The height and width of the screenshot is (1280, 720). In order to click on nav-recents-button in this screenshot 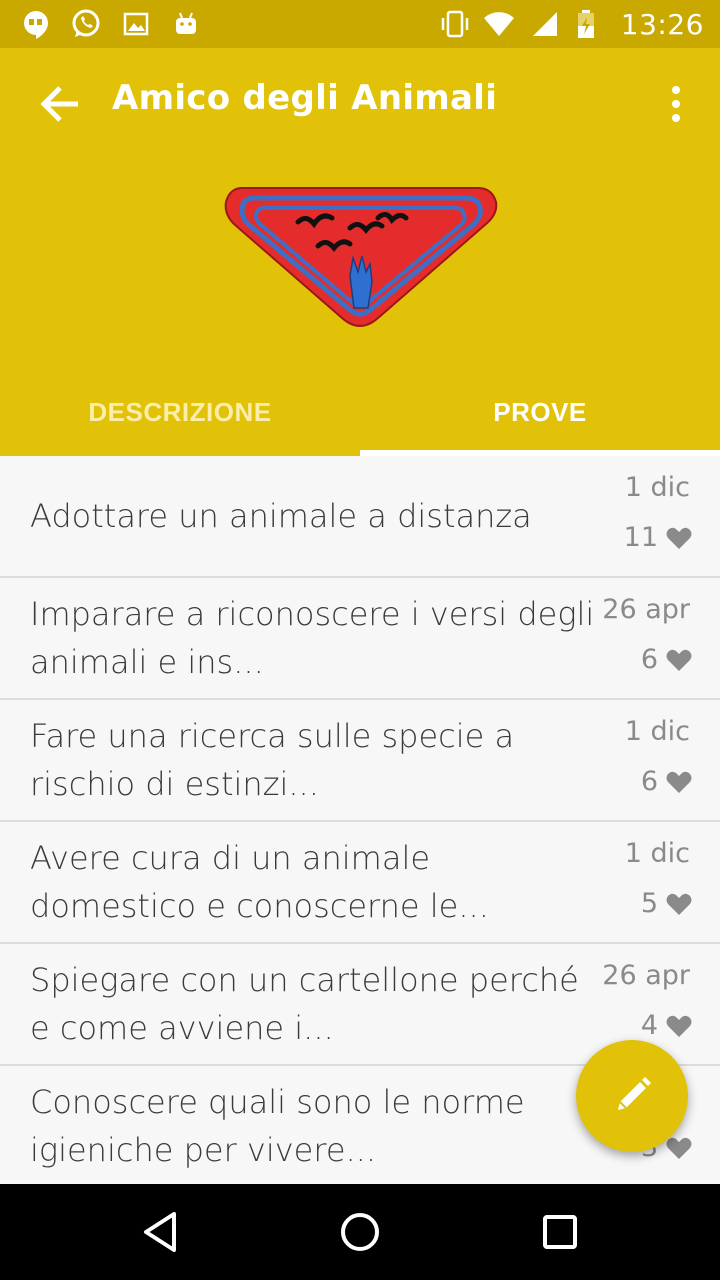, I will do `click(560, 1232)`.